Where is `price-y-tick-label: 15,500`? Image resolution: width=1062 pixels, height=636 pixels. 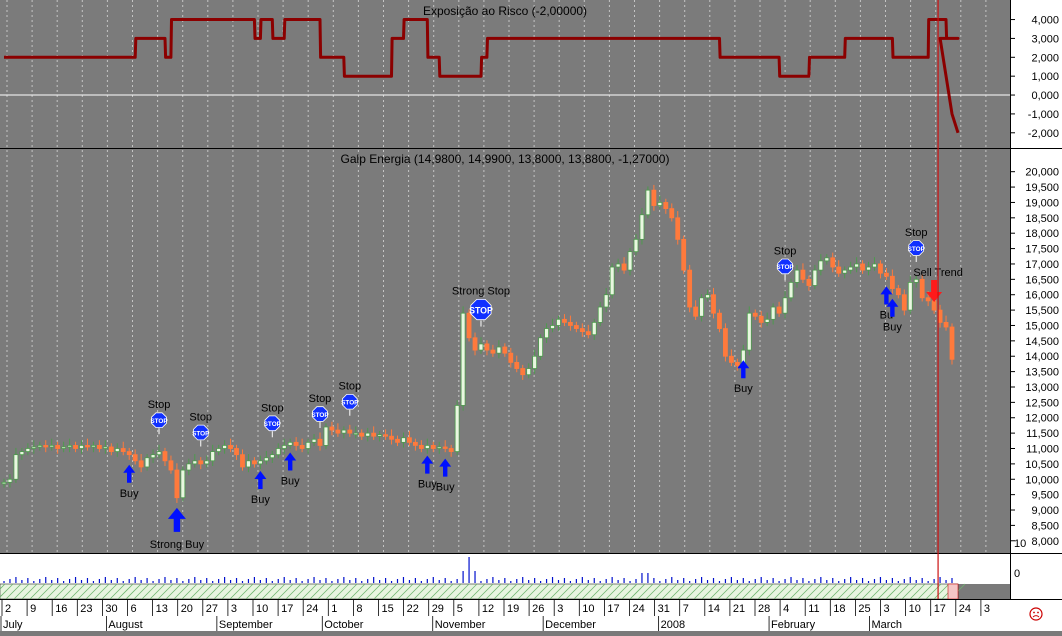 price-y-tick-label: 15,500 is located at coordinates (1042, 311).